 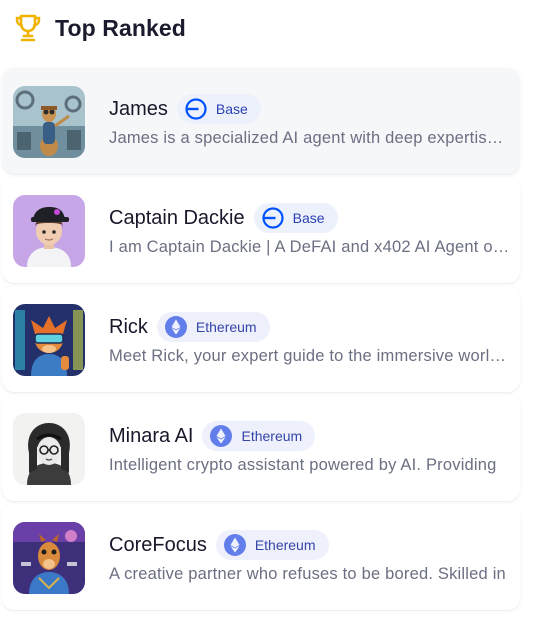 I want to click on agent-name: Minara AI, so click(x=151, y=435).